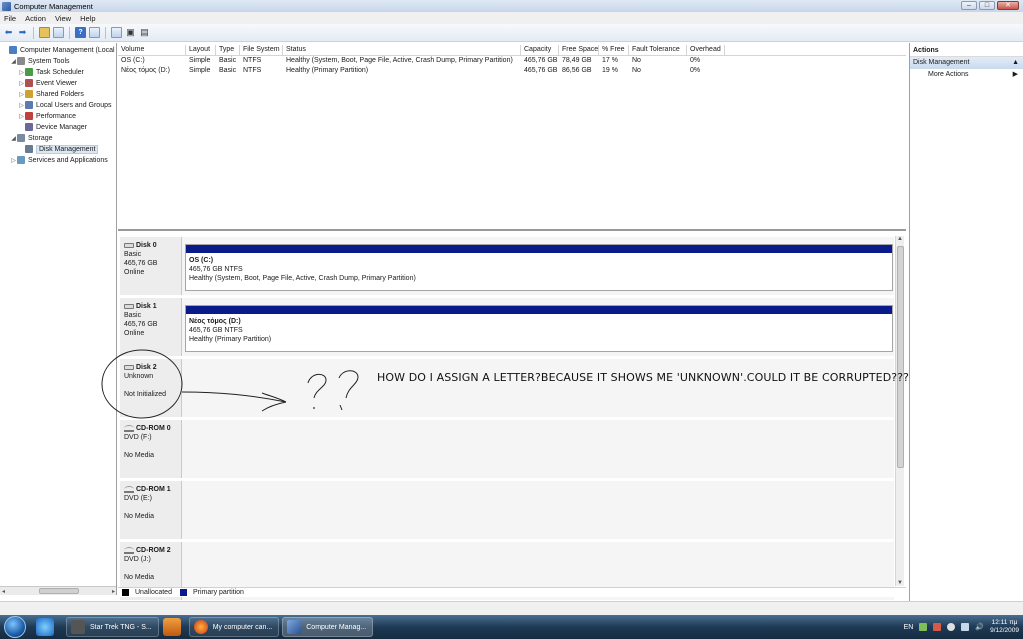 The image size is (1023, 639). Describe the element at coordinates (3, 591) in the screenshot. I see `scroll-left-arrow-icon: ◂` at that location.